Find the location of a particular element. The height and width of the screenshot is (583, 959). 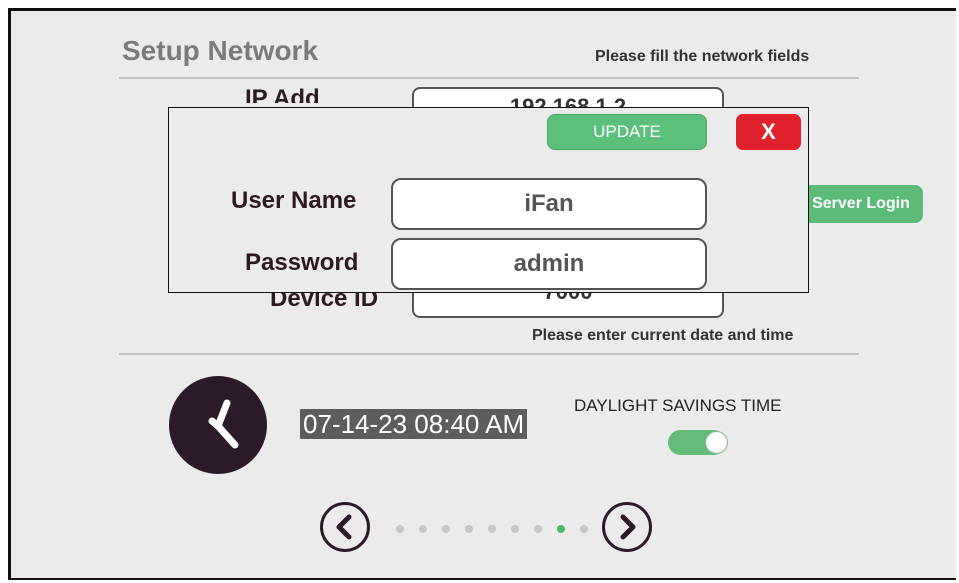

clock-icon is located at coordinates (218, 425).